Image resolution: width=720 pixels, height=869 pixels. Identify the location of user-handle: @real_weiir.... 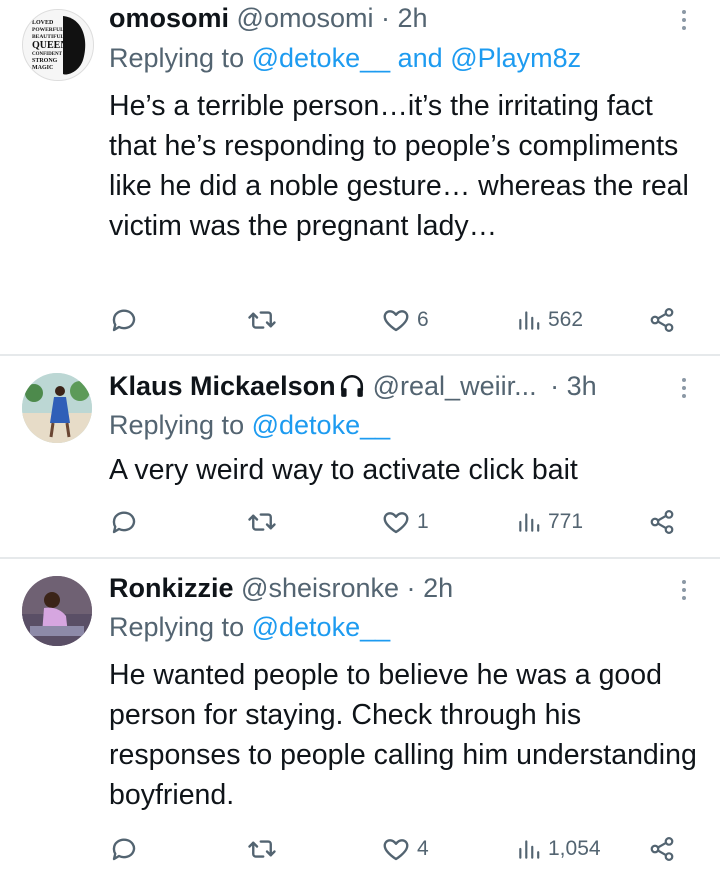
(455, 386).